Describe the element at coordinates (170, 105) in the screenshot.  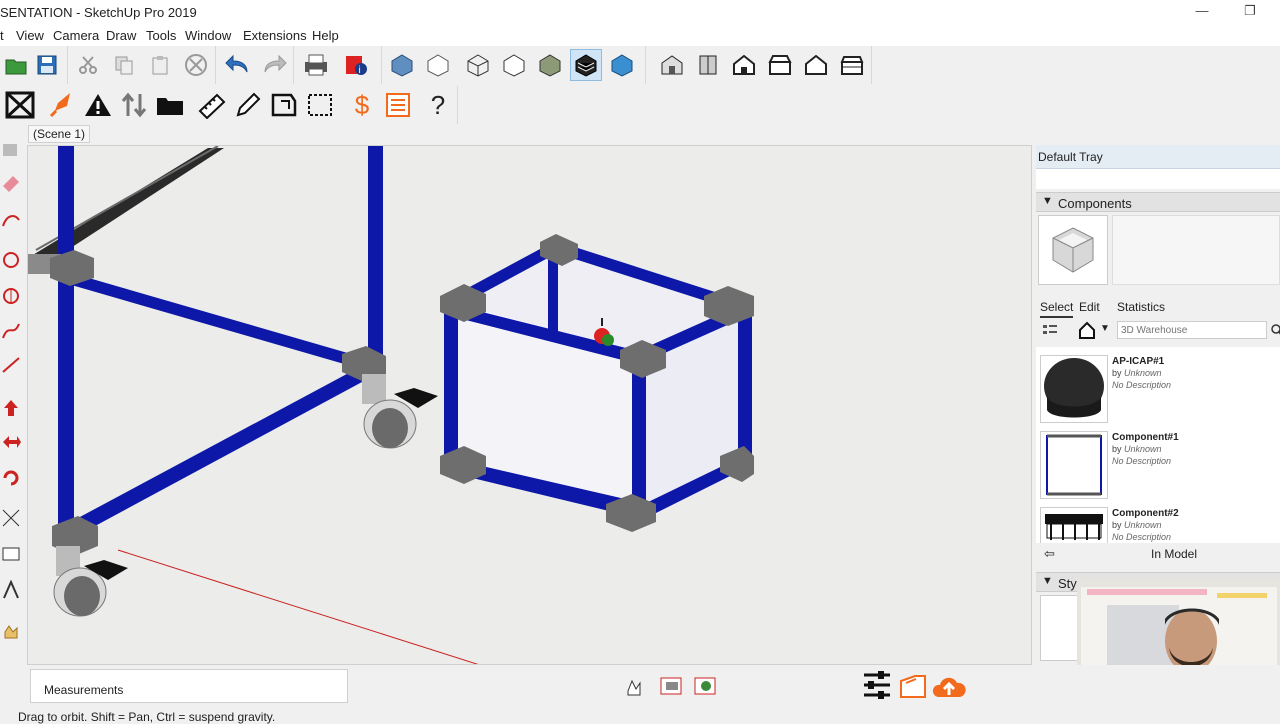
I see `folder-icon` at that location.